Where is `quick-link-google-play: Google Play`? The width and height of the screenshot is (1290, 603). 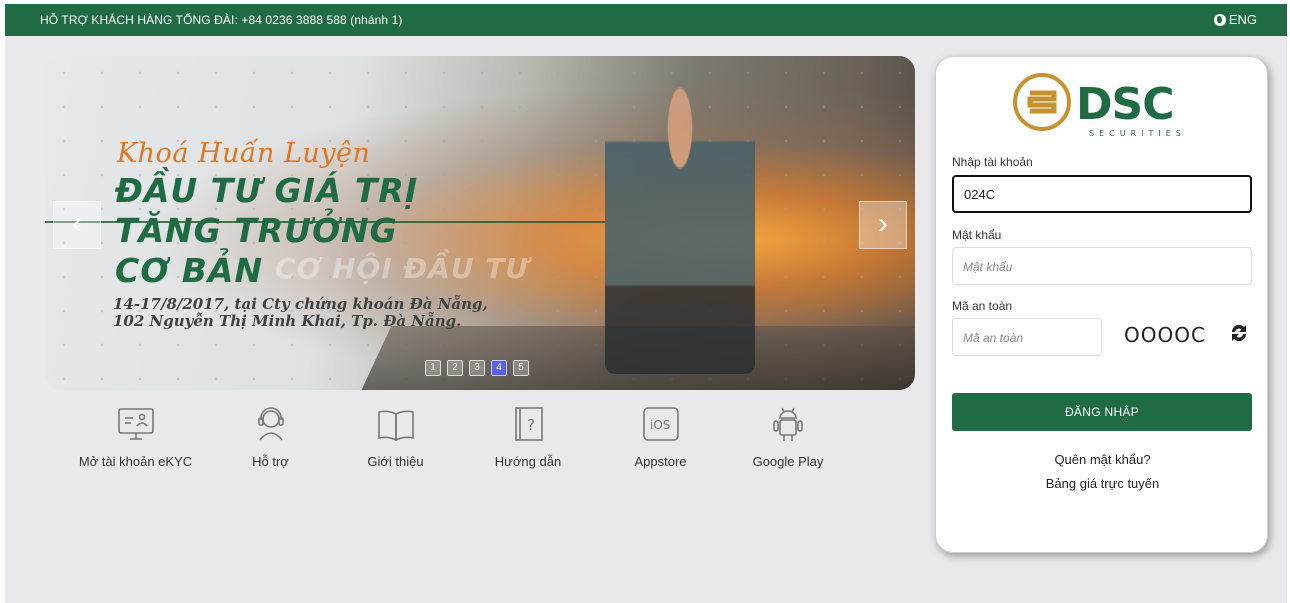 quick-link-google-play: Google Play is located at coordinates (788, 436).